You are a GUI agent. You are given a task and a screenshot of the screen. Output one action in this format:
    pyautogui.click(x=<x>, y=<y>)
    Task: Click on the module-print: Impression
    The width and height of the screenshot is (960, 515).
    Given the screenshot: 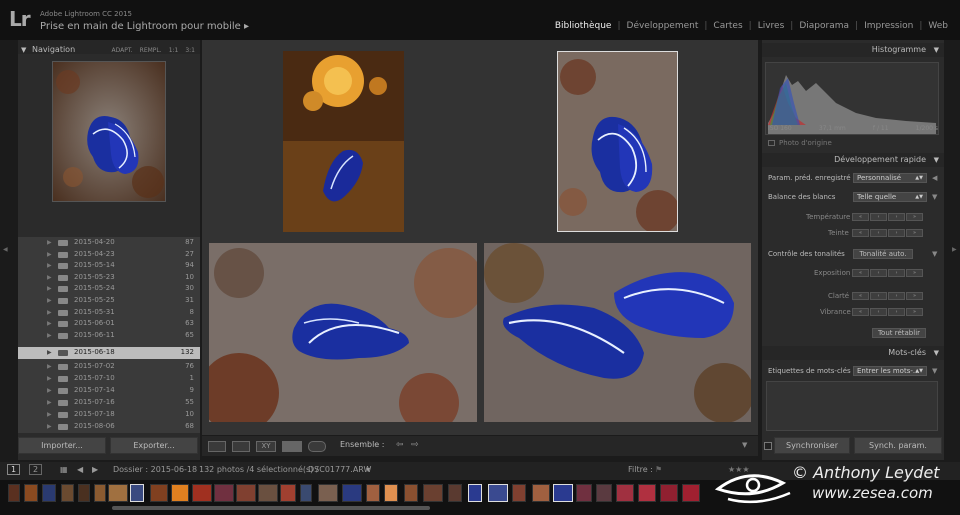 What is the action you would take?
    pyautogui.click(x=888, y=26)
    